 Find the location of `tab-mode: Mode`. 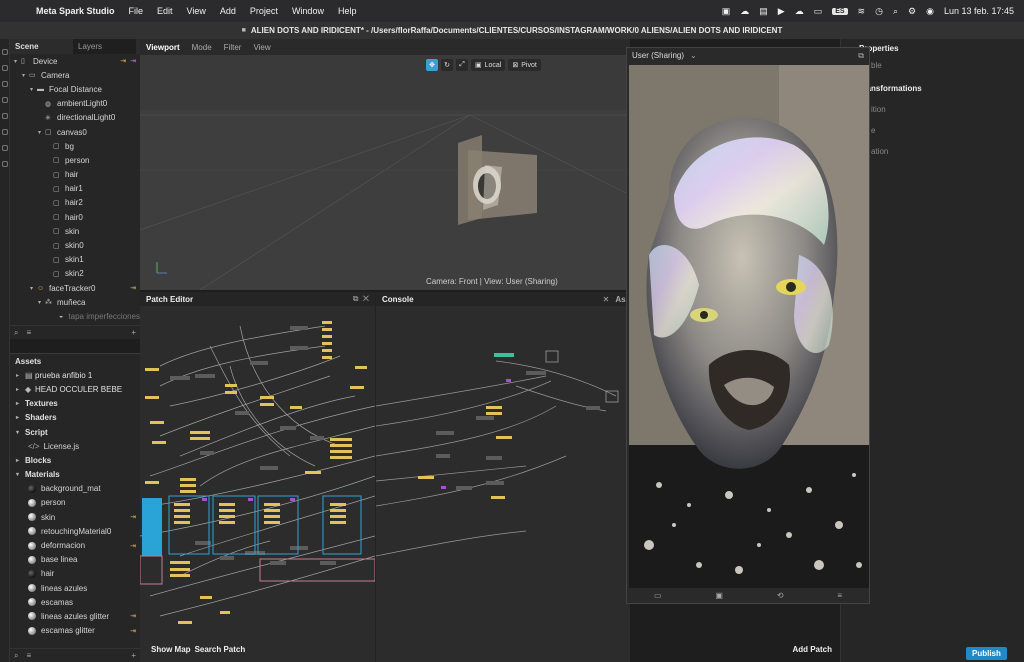

tab-mode: Mode is located at coordinates (202, 47).